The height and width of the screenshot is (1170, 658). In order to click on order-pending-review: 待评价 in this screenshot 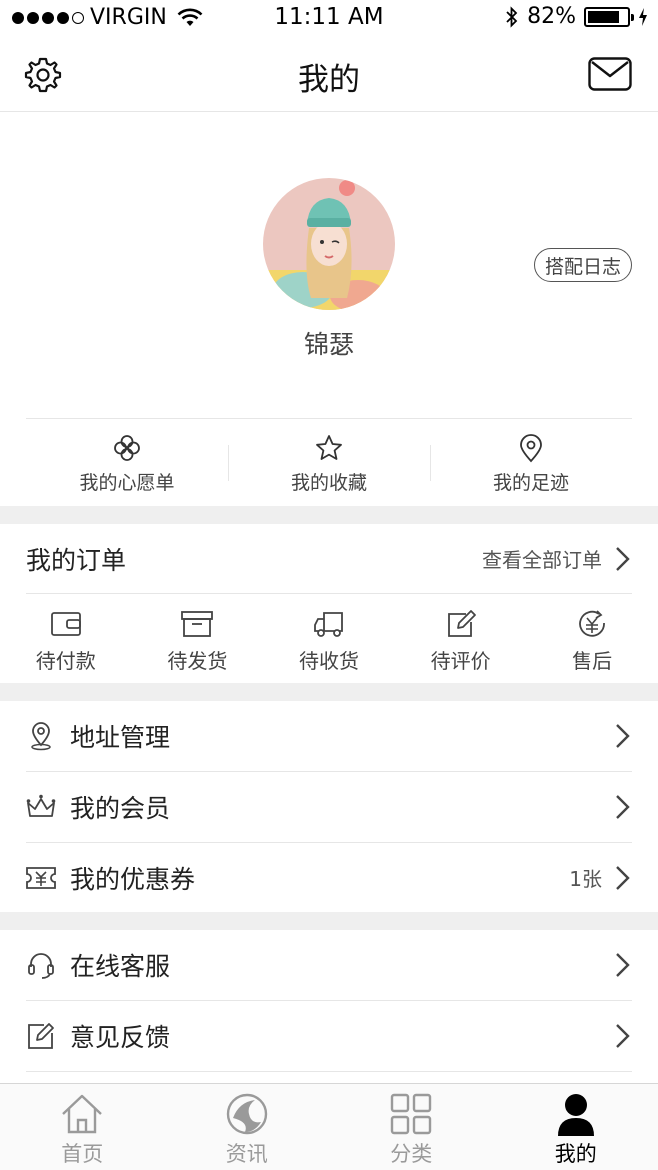, I will do `click(461, 639)`.